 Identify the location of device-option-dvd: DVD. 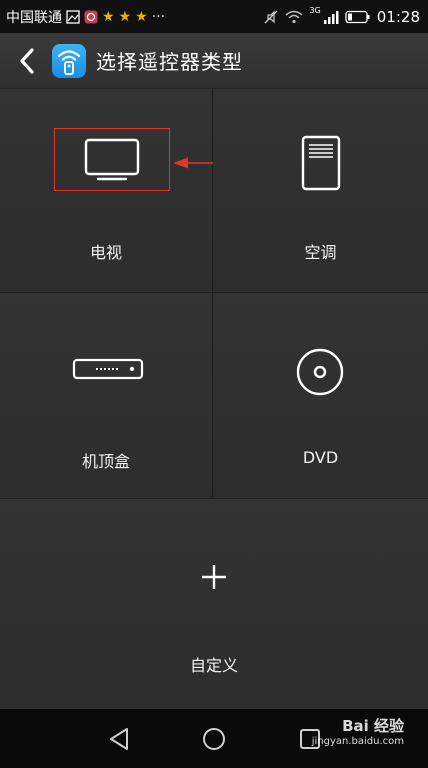
(320, 396).